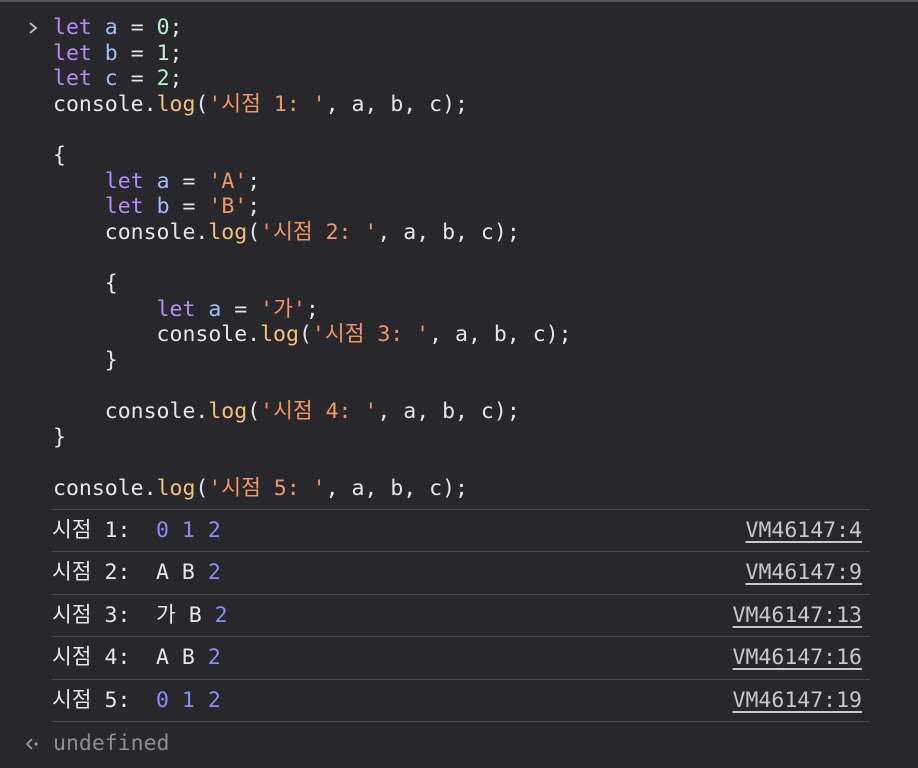  What do you see at coordinates (91, 572) in the screenshot?
I see `log-label: 시점 2:` at bounding box center [91, 572].